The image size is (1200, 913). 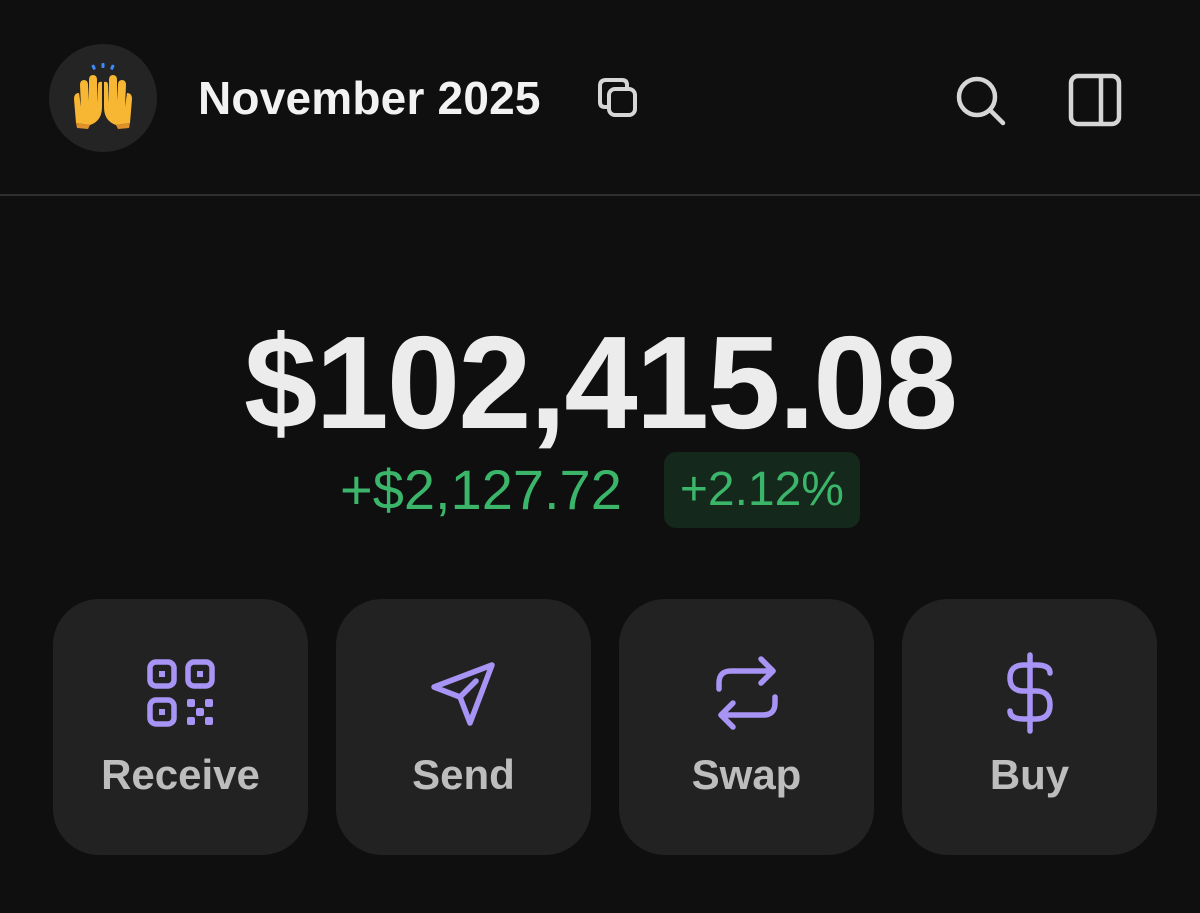 I want to click on search-button, so click(x=980, y=100).